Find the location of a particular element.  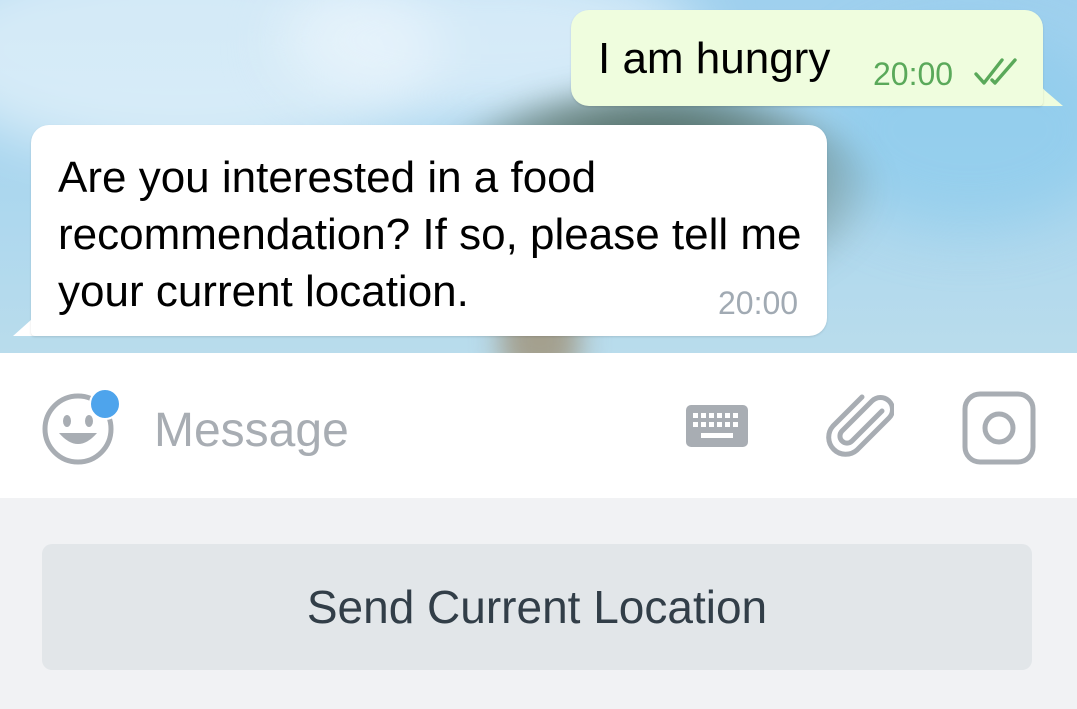

outgoing-message-bubble: I am hungry 20:00 is located at coordinates (807, 58).